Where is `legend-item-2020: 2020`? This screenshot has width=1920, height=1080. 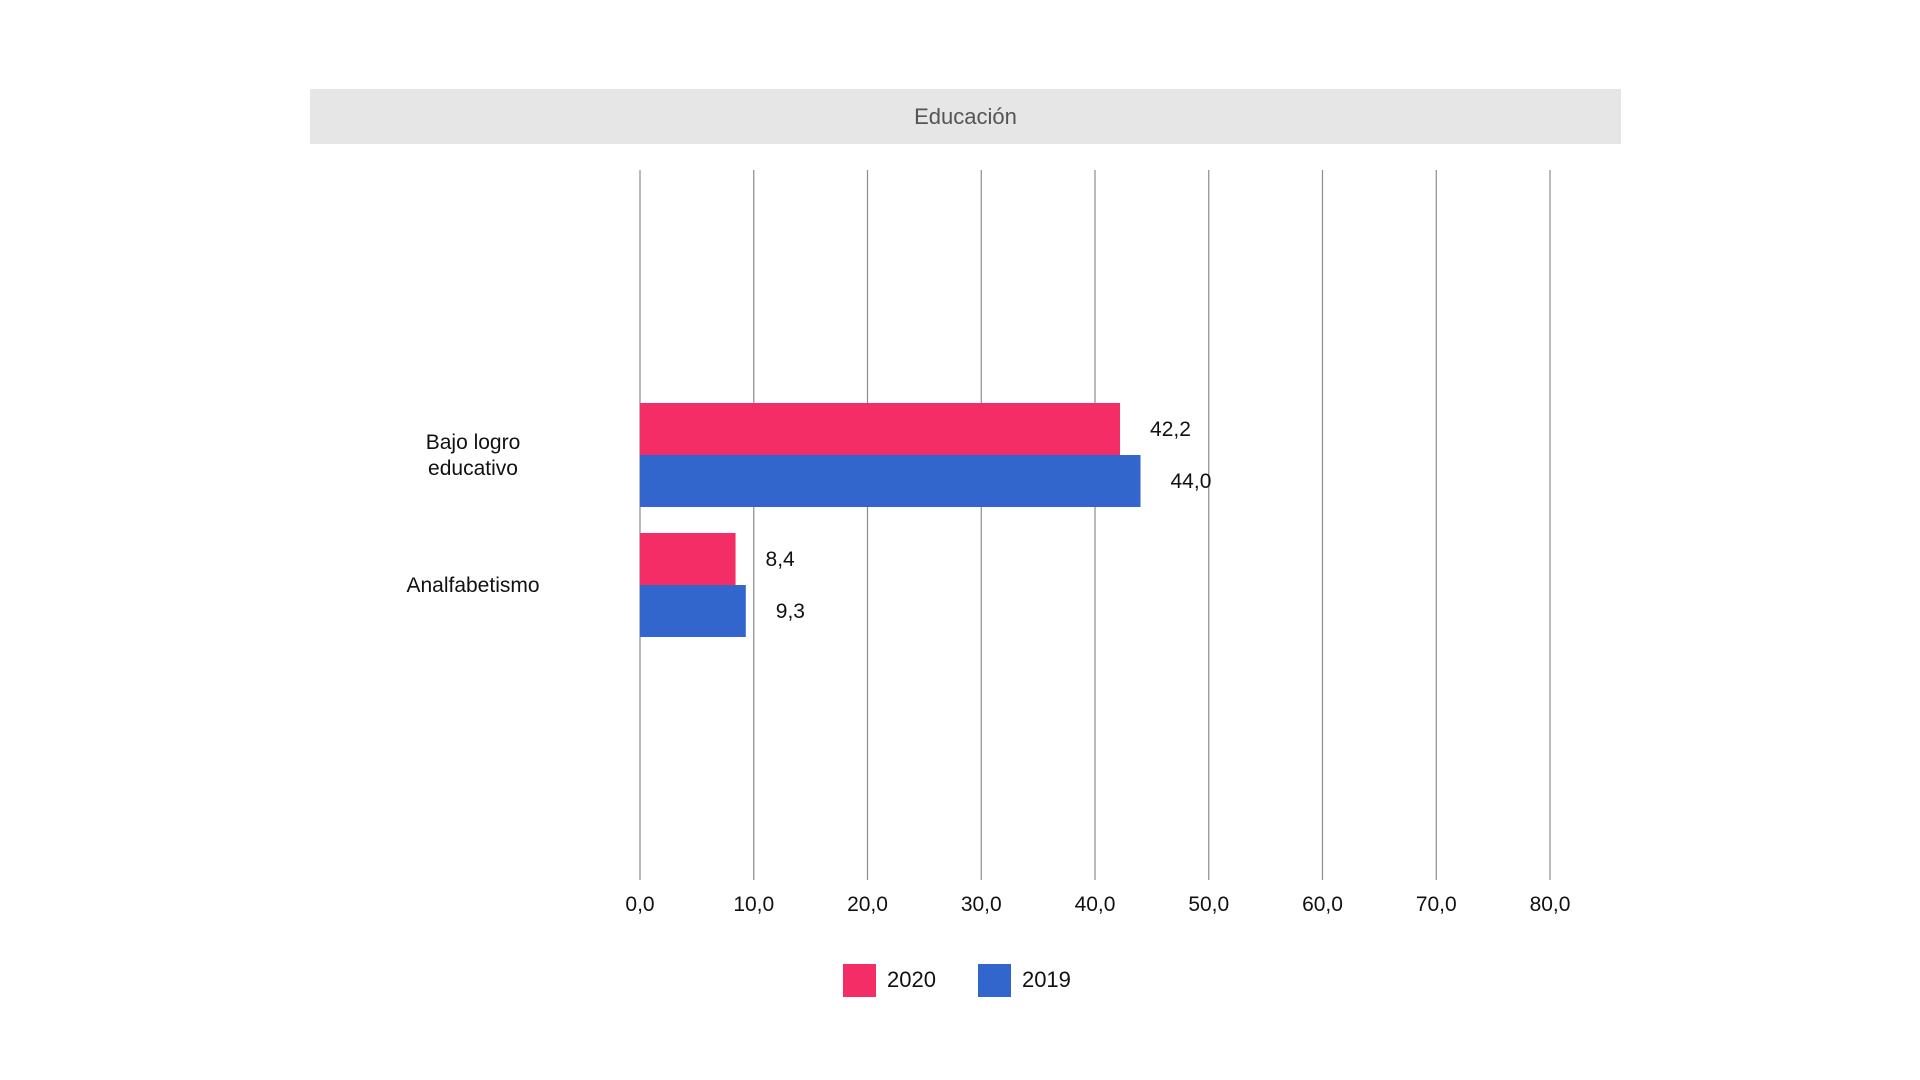
legend-item-2020: 2020 is located at coordinates (889, 980).